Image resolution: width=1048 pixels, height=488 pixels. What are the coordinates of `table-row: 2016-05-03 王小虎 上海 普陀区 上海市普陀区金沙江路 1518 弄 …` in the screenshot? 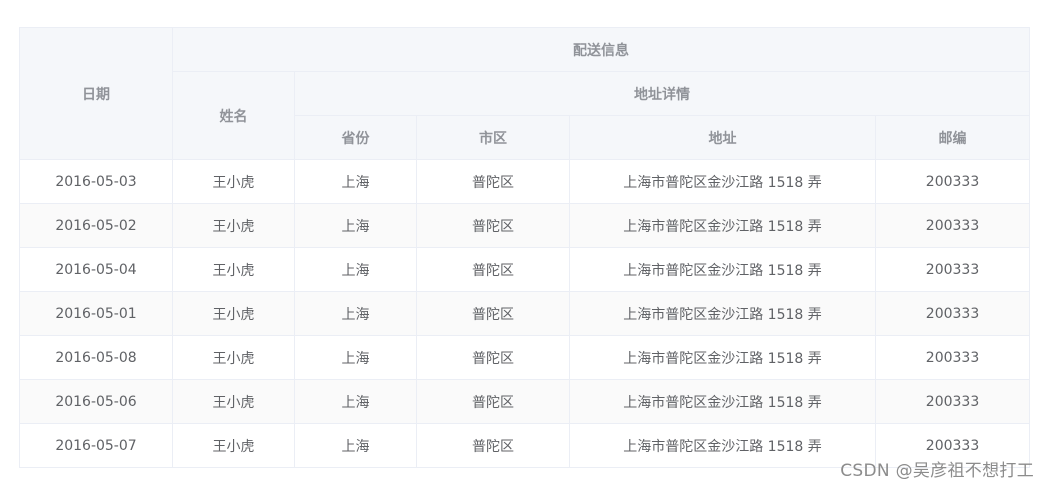 It's located at (525, 181).